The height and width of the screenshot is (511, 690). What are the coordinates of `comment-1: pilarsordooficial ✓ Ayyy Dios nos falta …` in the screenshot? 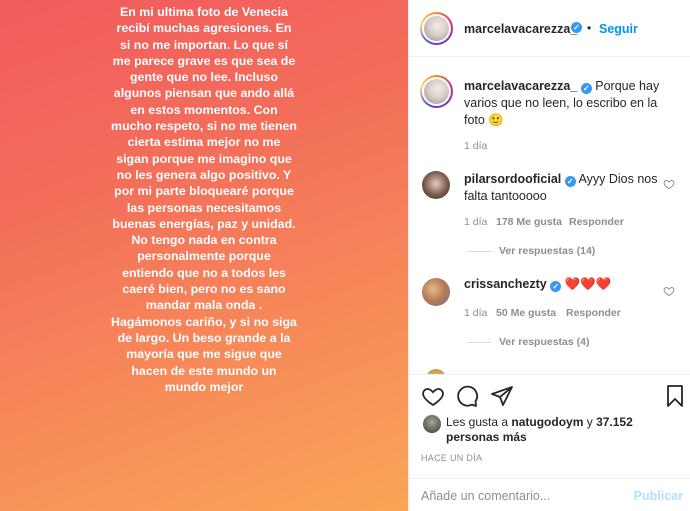 It's located at (564, 188).